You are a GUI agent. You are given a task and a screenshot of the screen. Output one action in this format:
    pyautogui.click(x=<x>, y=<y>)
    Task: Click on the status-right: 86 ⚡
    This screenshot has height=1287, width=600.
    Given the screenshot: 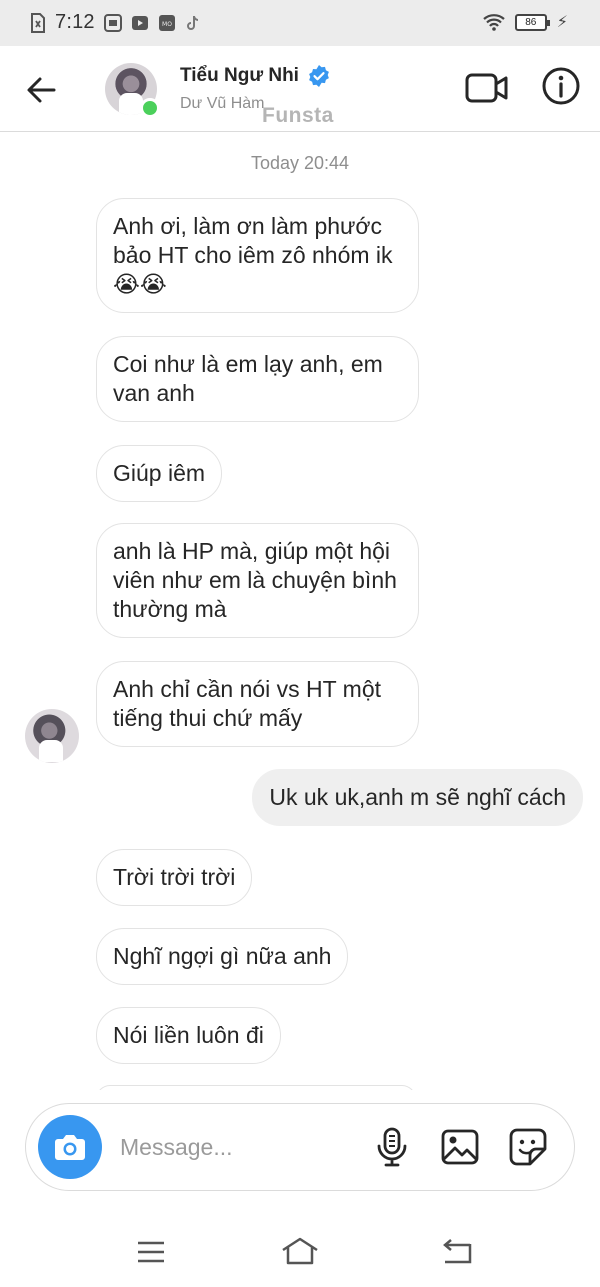 What is the action you would take?
    pyautogui.click(x=525, y=22)
    